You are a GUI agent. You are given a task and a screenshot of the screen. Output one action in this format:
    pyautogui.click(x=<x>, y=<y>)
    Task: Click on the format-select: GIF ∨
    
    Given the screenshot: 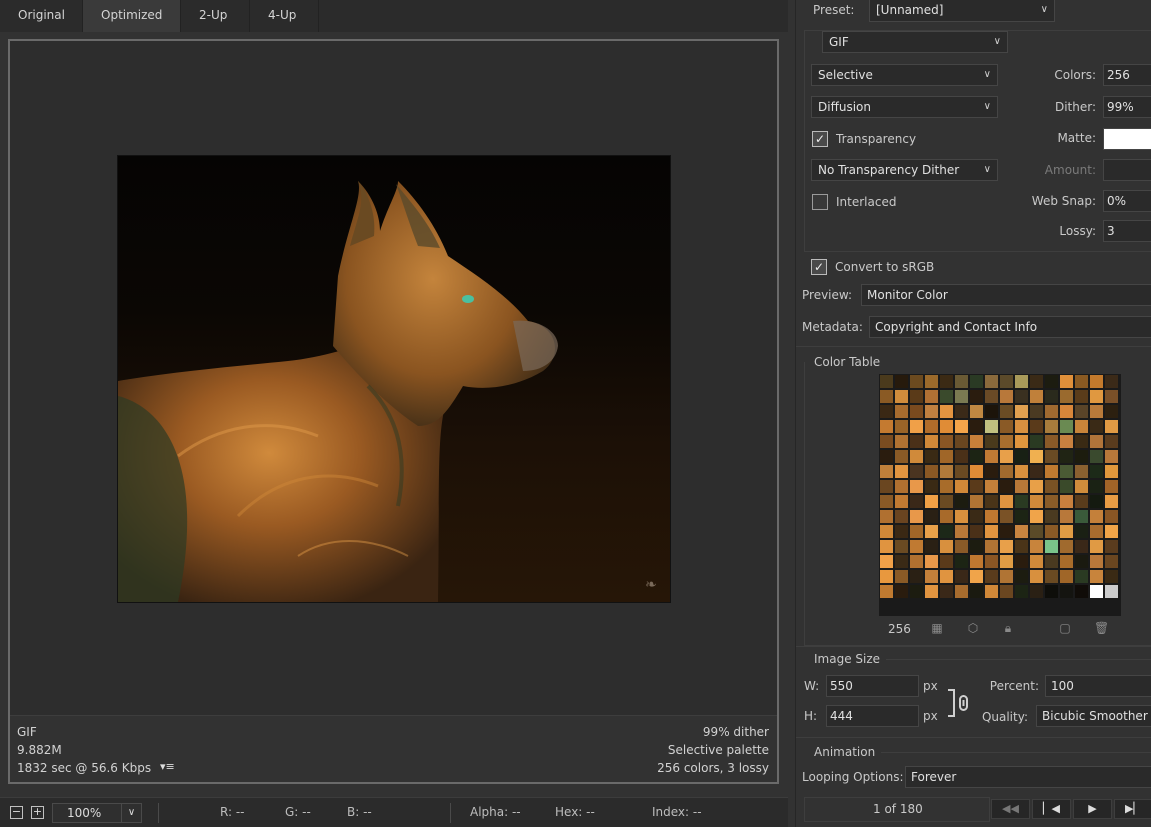 What is the action you would take?
    pyautogui.click(x=915, y=42)
    